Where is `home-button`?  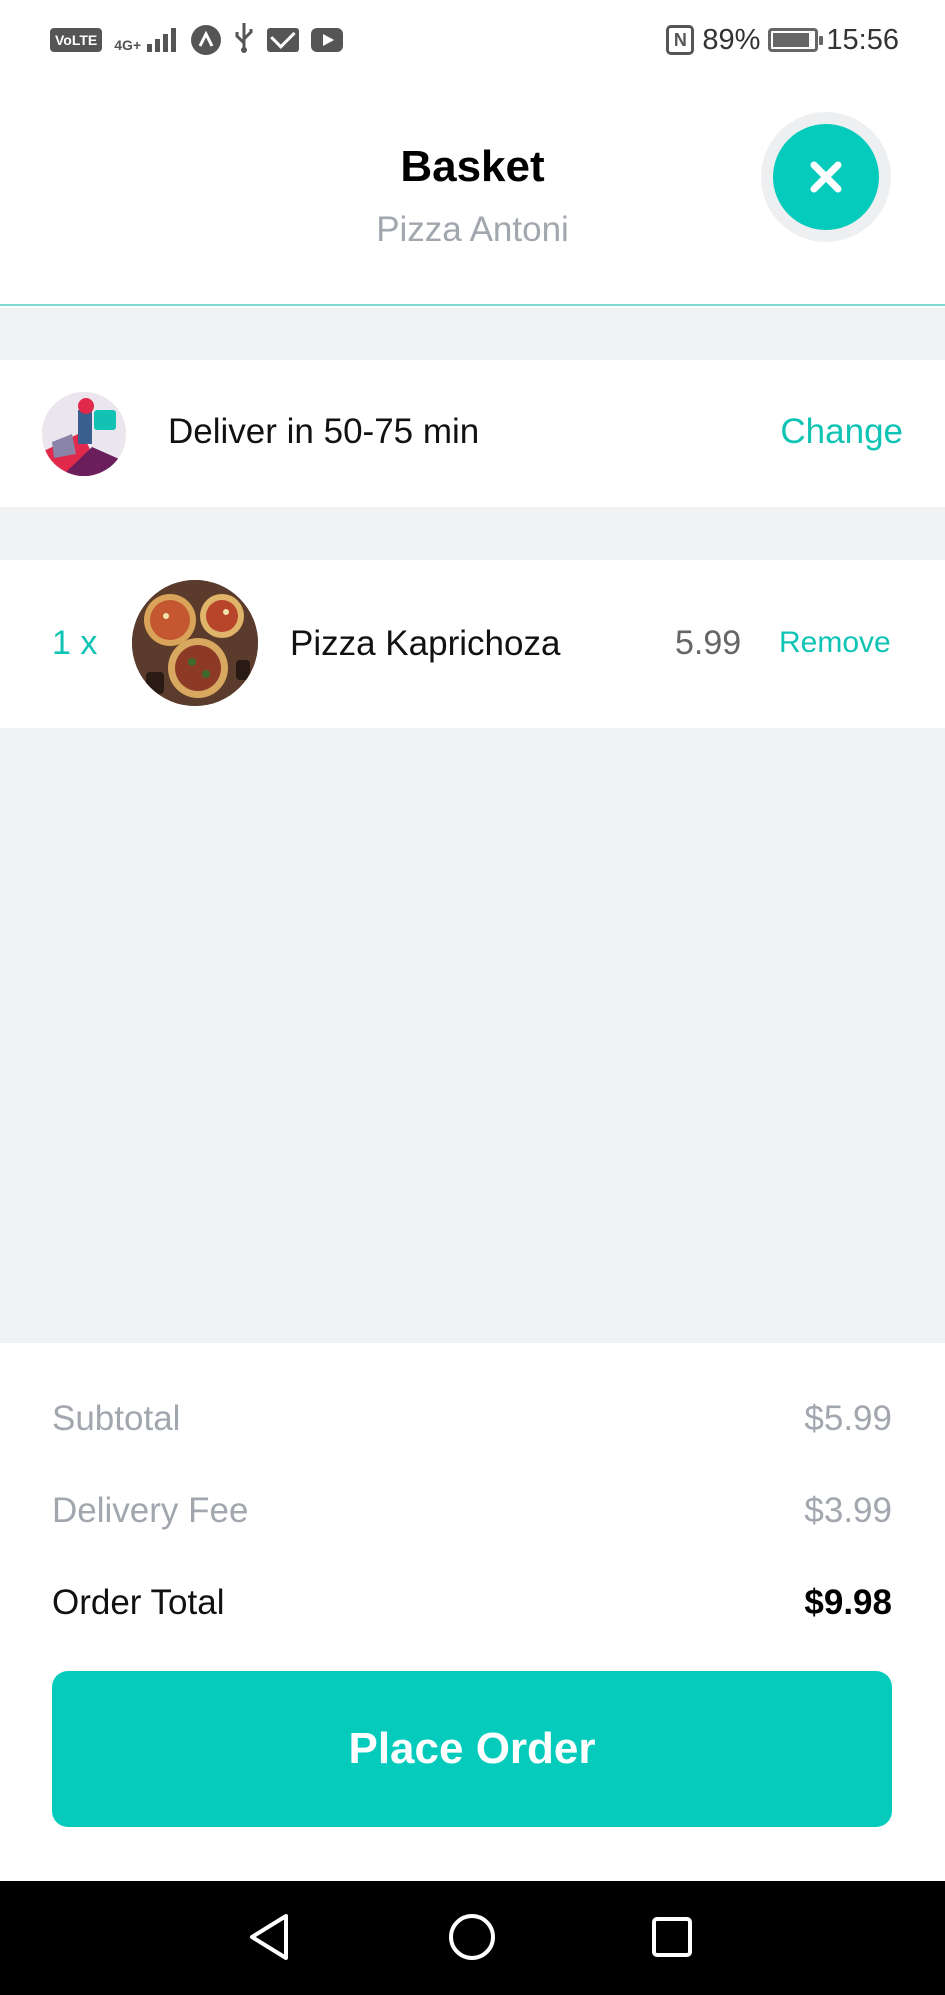 home-button is located at coordinates (472, 1937).